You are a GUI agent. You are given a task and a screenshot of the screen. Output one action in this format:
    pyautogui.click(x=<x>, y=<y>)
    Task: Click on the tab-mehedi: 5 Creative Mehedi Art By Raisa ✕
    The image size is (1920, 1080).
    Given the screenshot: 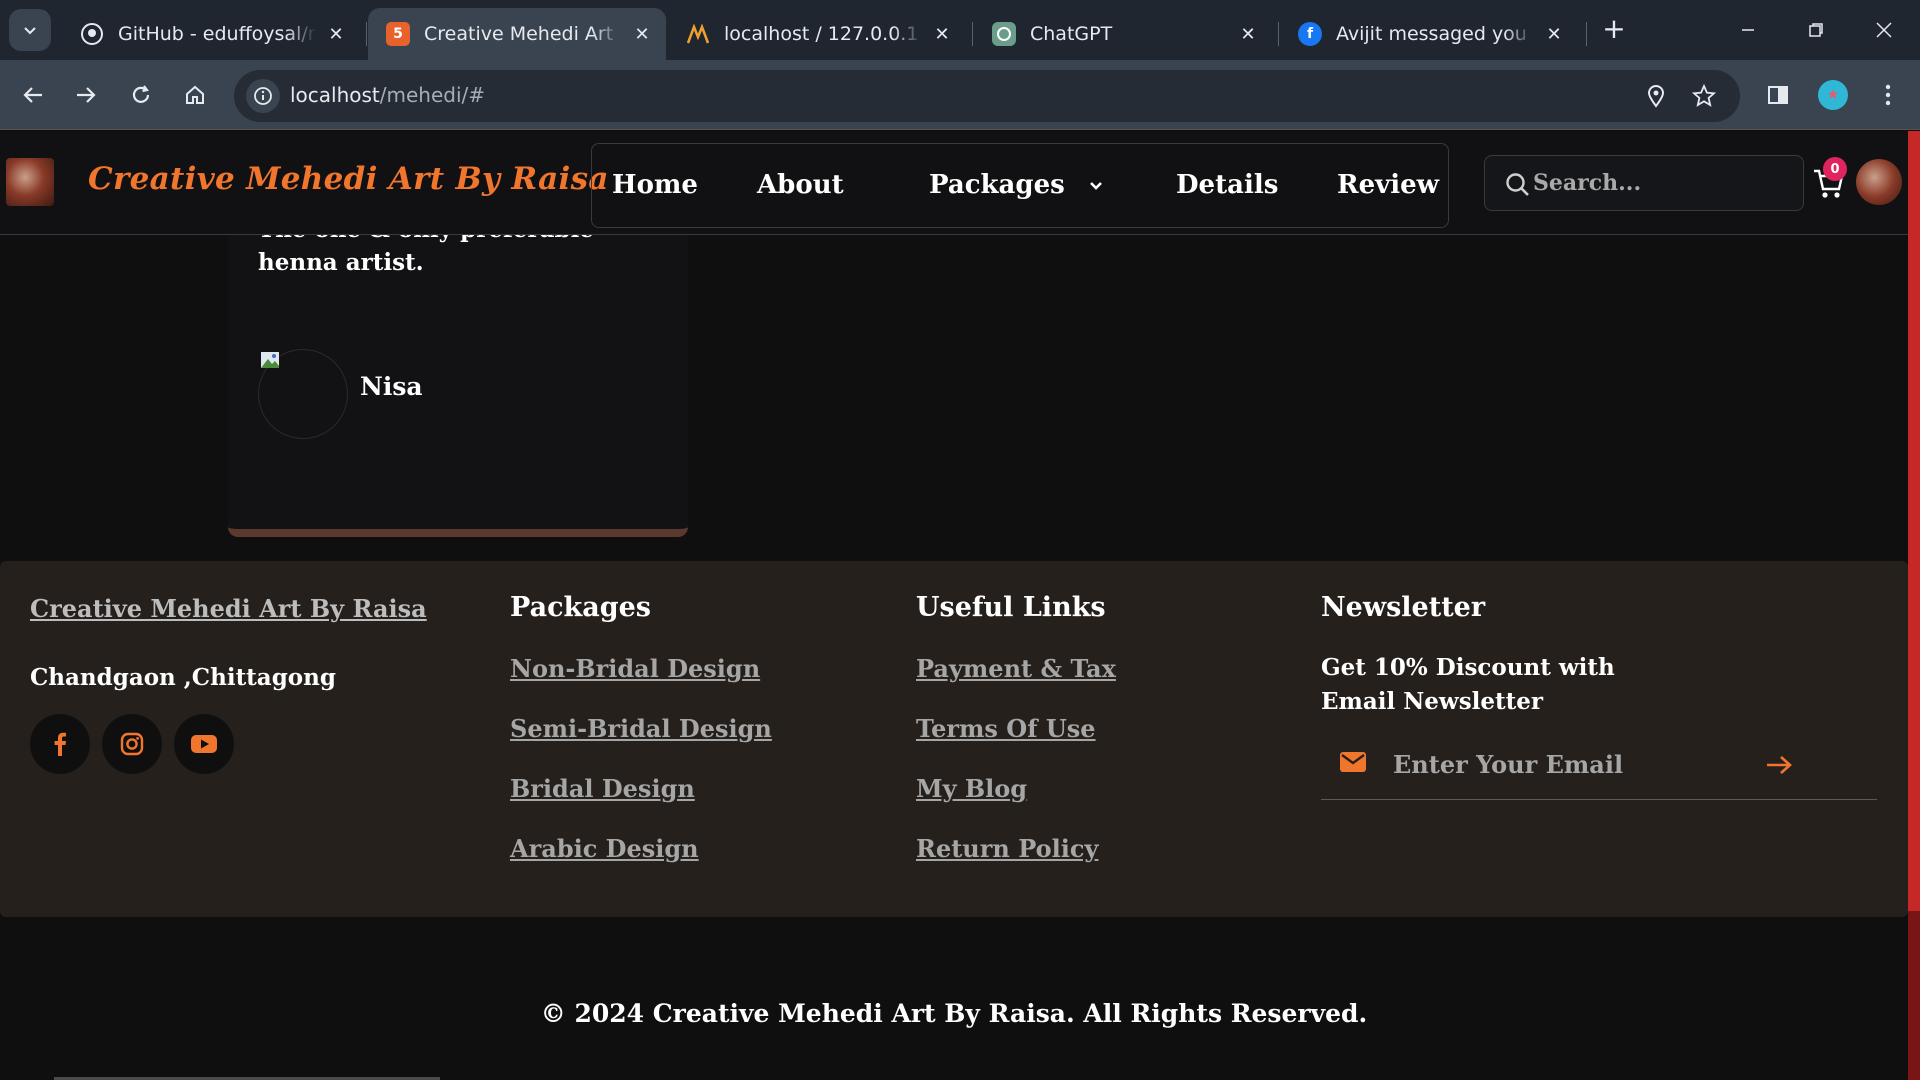 What is the action you would take?
    pyautogui.click(x=517, y=34)
    